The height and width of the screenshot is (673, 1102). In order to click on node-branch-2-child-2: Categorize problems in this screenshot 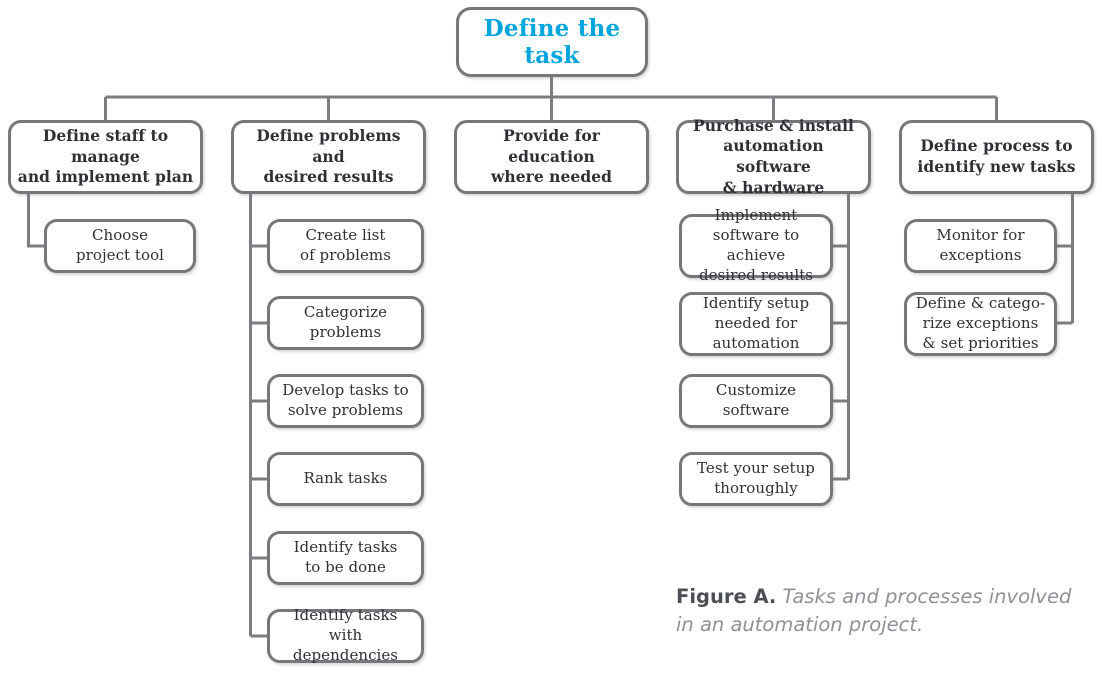, I will do `click(345, 323)`.